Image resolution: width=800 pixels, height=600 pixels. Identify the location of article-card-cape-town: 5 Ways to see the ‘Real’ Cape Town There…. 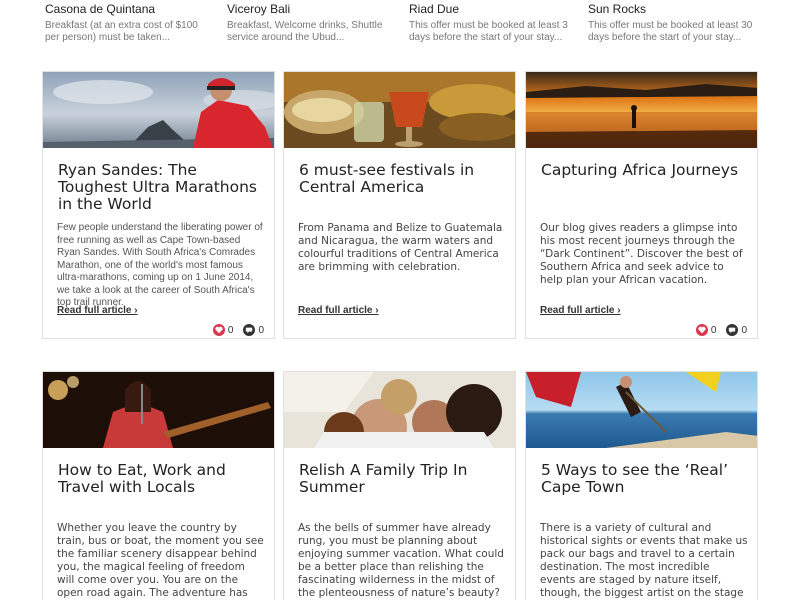
(641, 485).